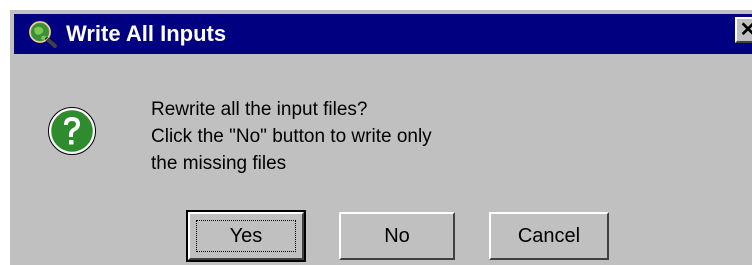 The image size is (752, 265). I want to click on yes-button: Yes, so click(246, 236).